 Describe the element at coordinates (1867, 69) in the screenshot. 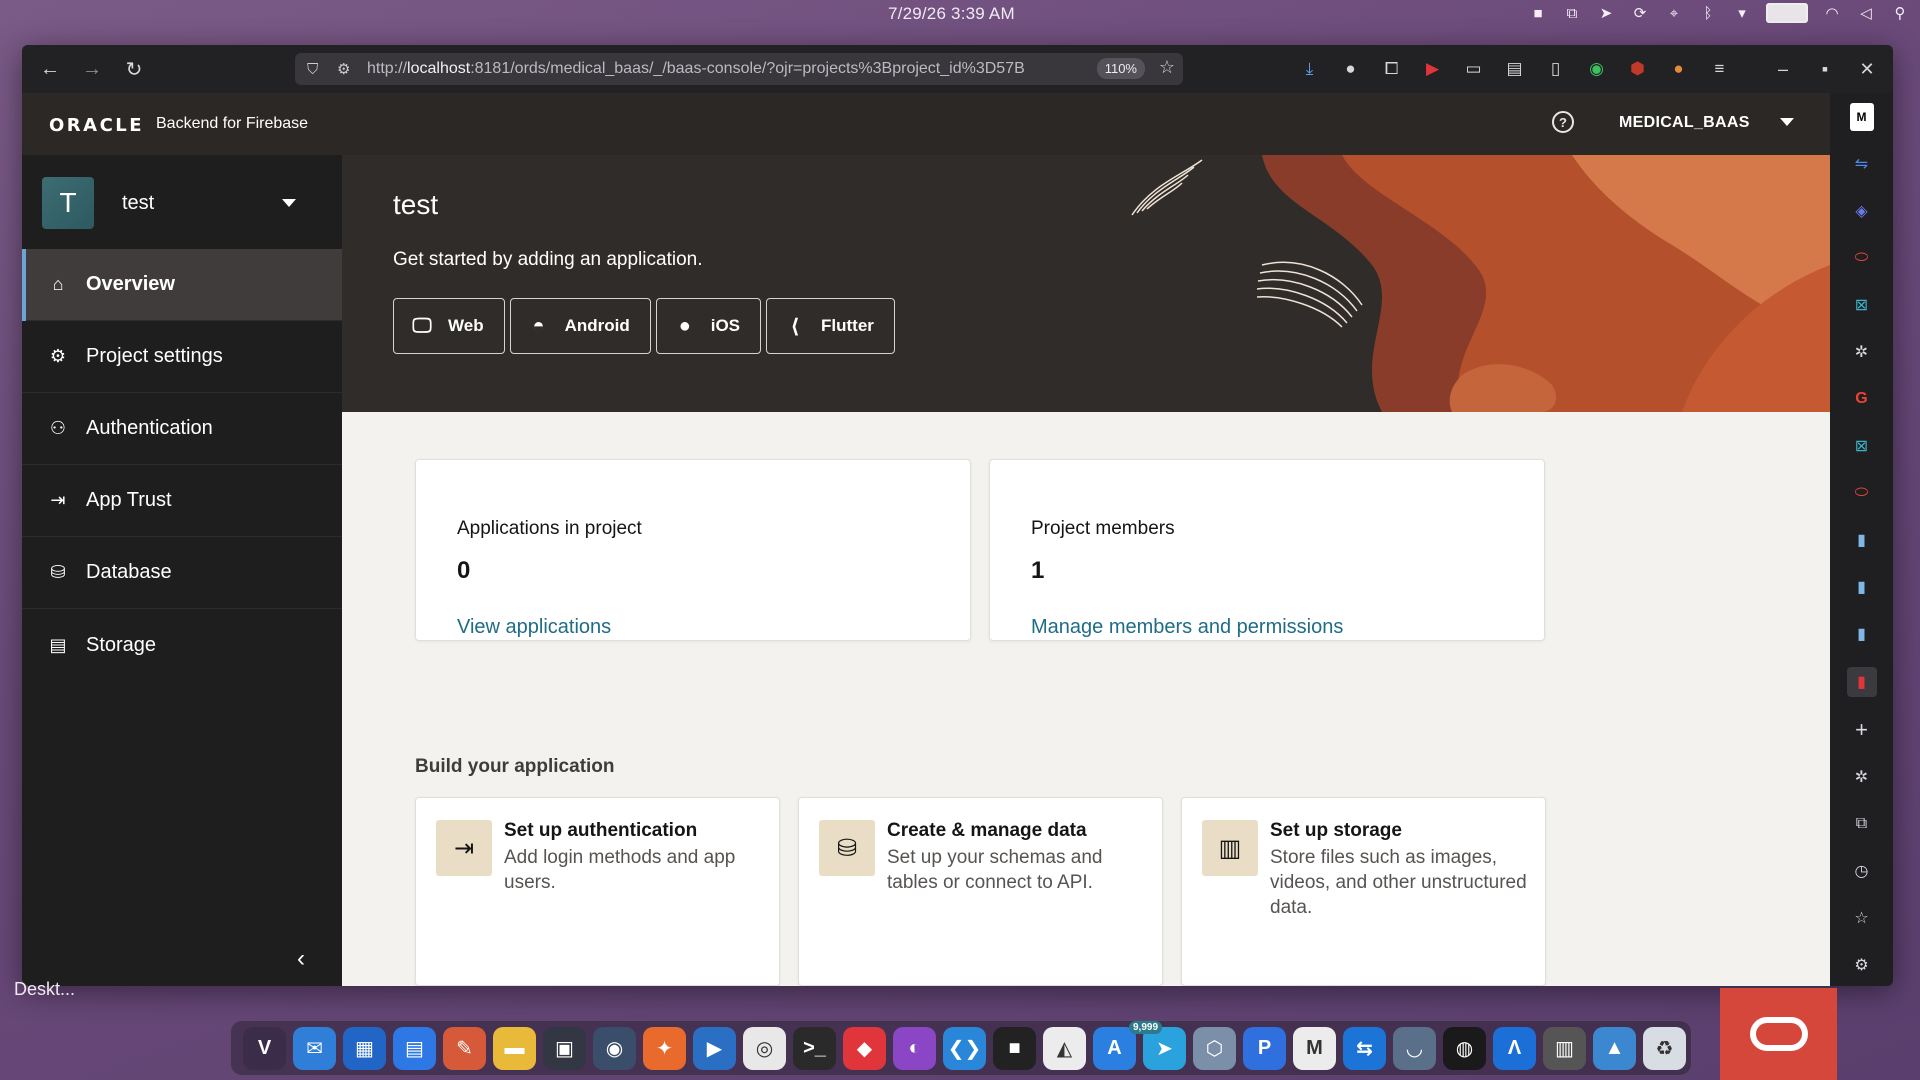

I see `close-icon: ✕` at that location.